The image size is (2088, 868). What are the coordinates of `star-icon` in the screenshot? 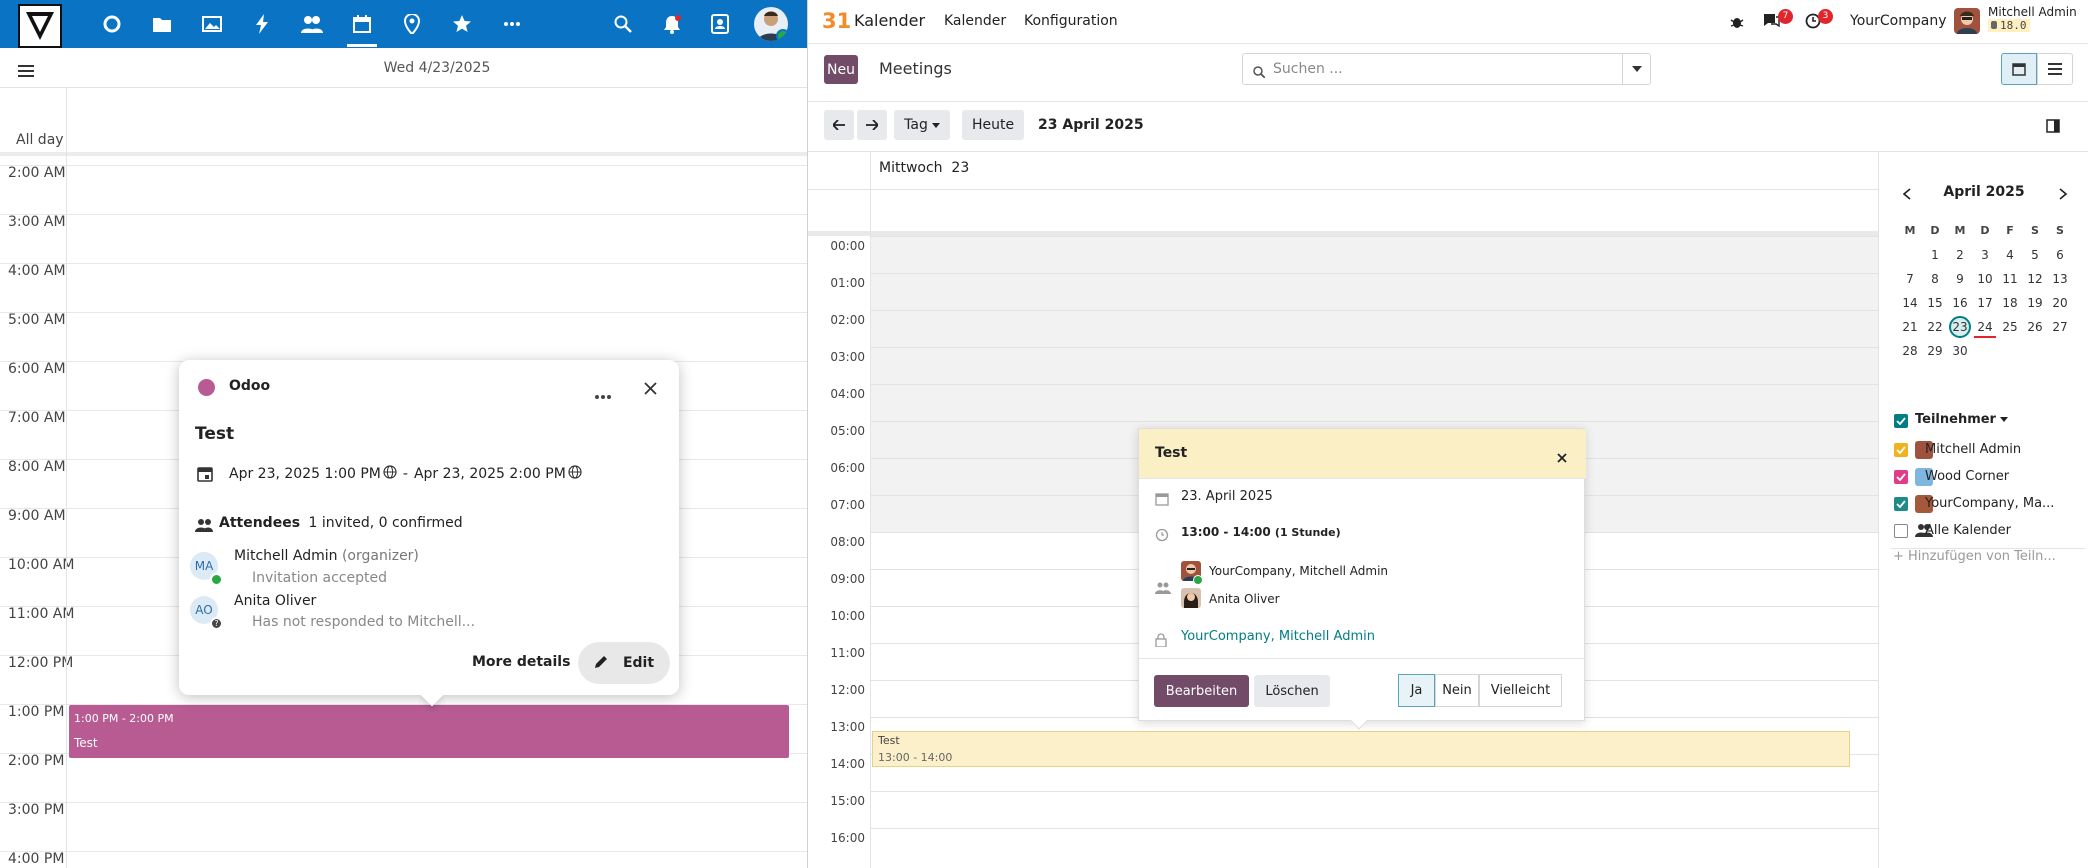 It's located at (462, 24).